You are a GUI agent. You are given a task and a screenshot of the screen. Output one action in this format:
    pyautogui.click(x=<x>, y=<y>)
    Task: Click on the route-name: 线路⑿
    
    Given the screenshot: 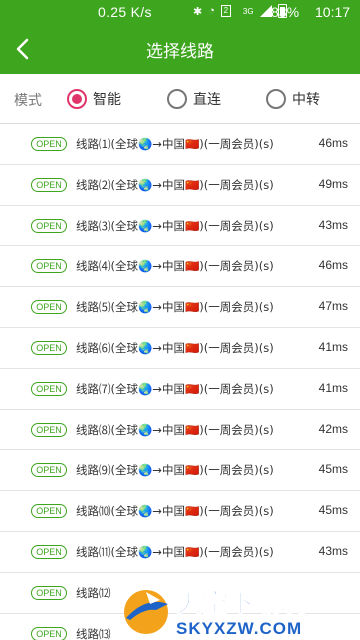 What is the action you would take?
    pyautogui.click(x=93, y=592)
    